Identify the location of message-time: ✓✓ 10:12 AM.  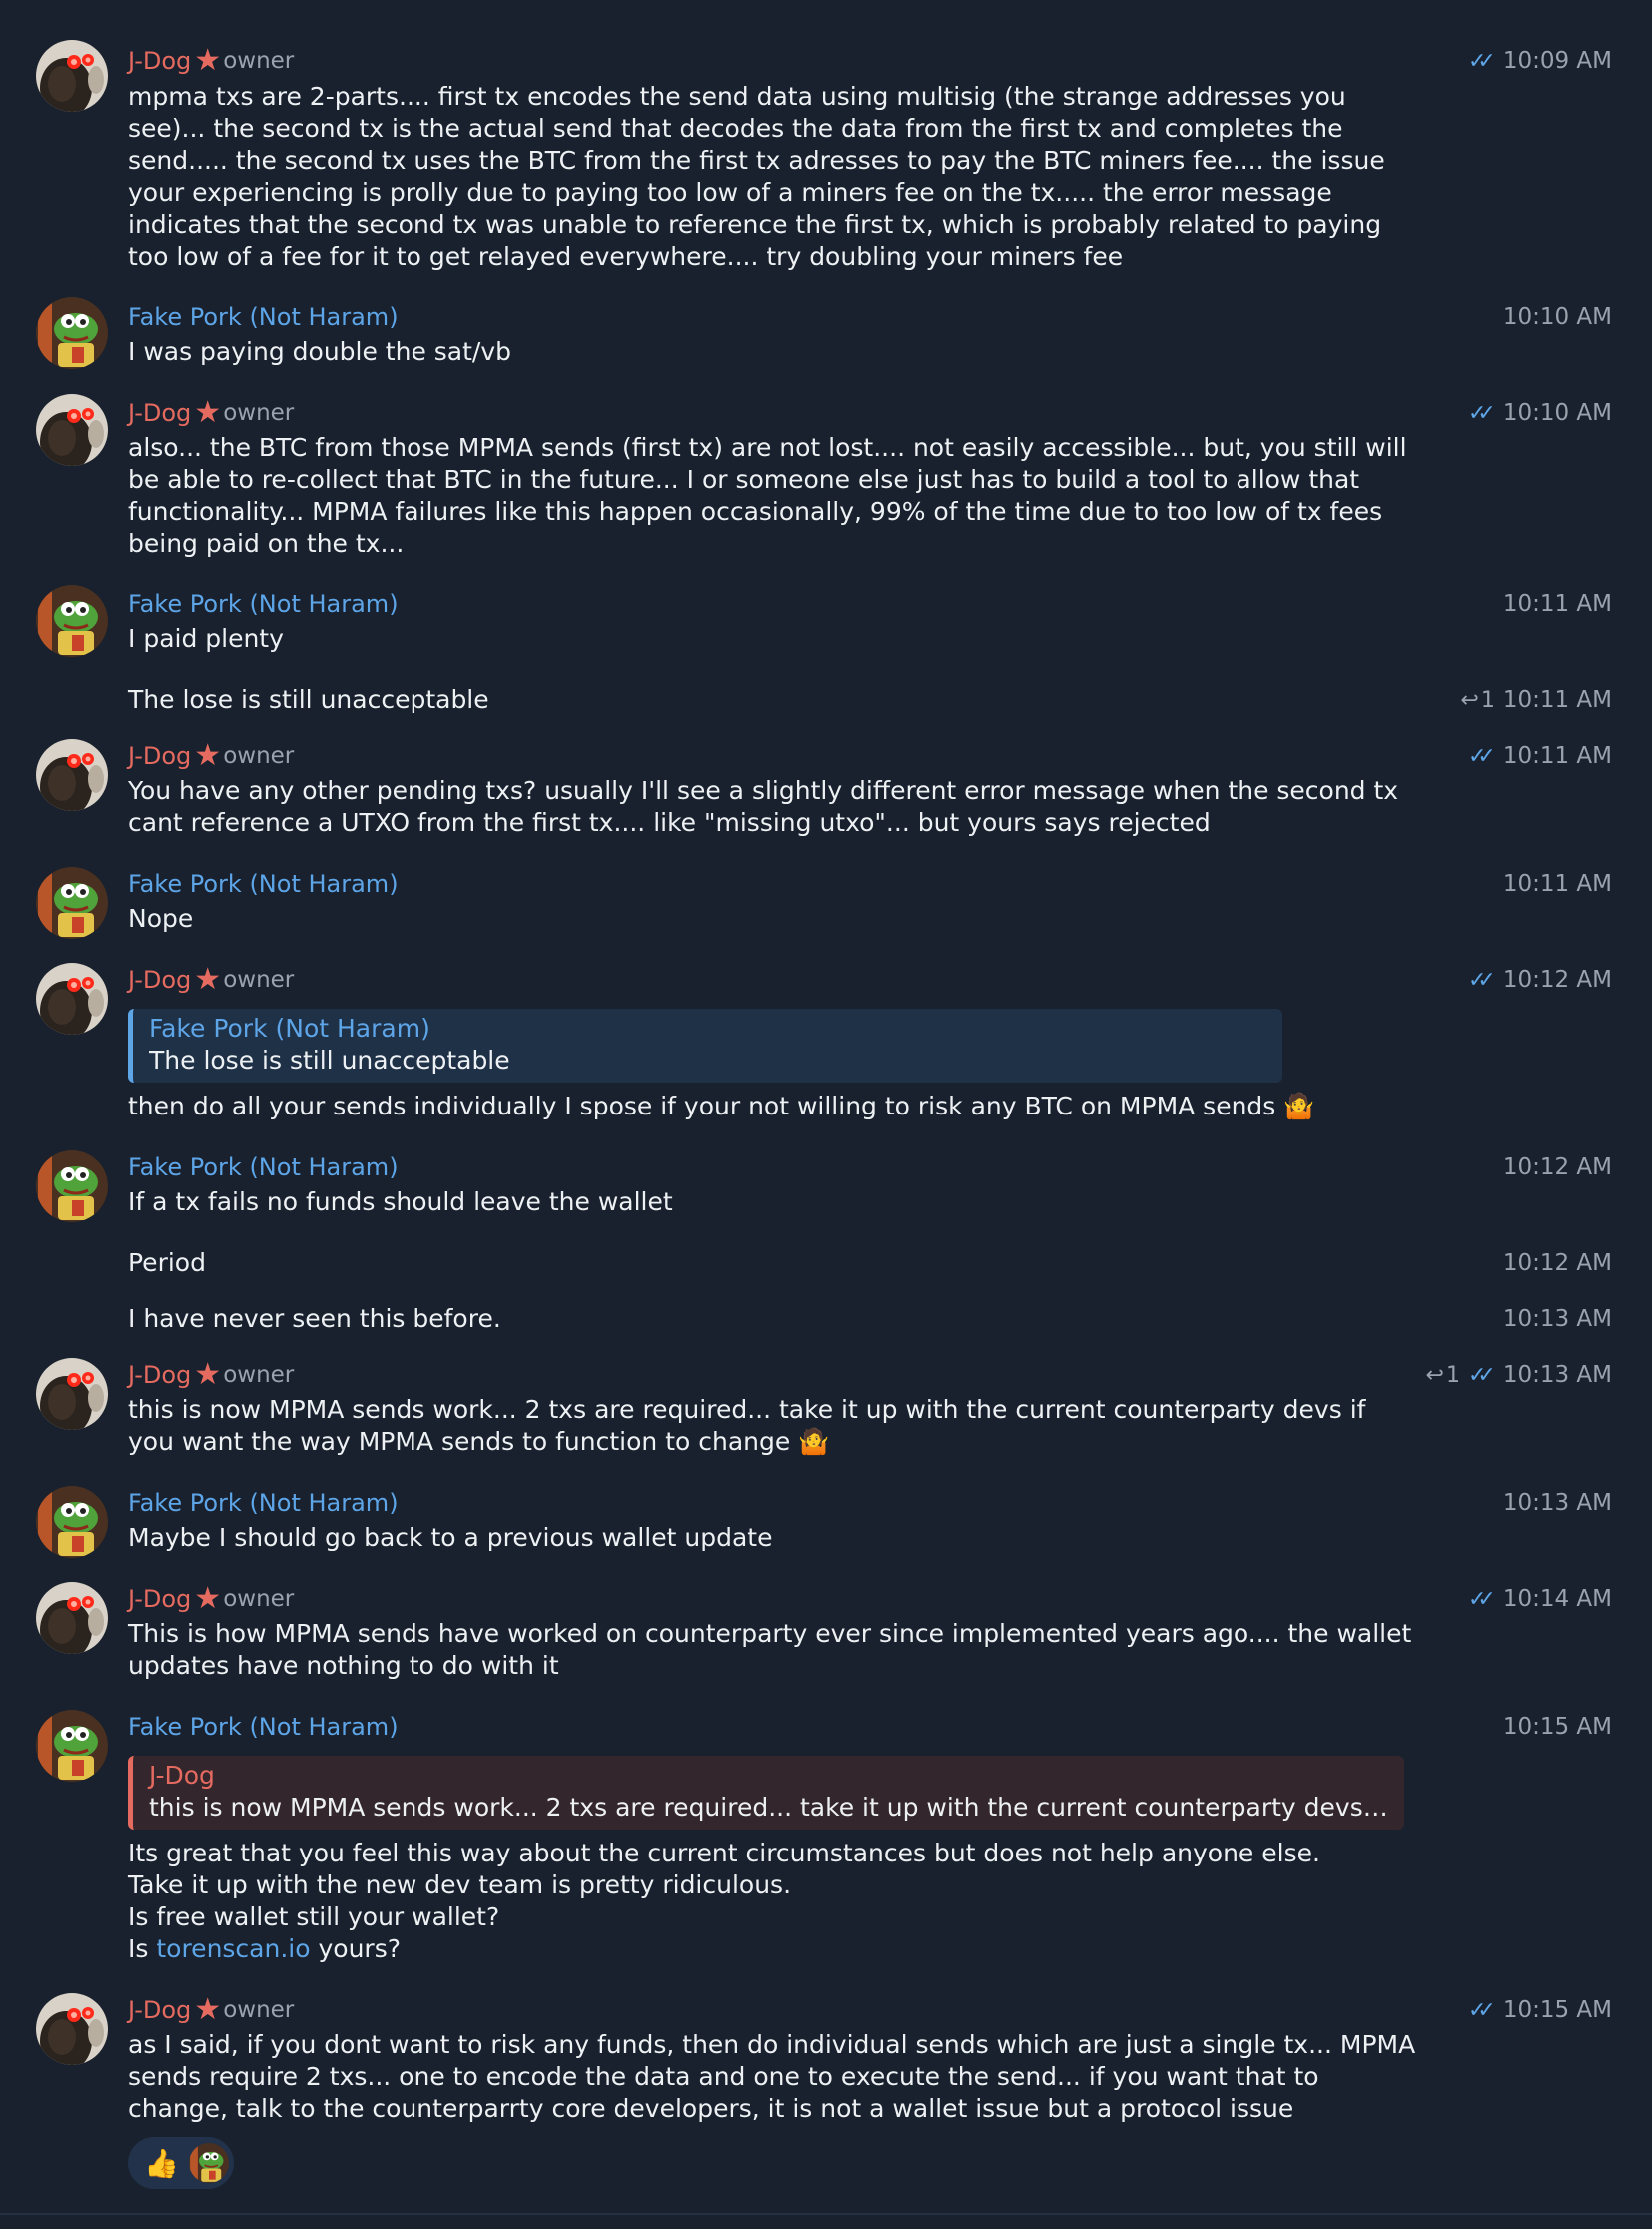
(1540, 980).